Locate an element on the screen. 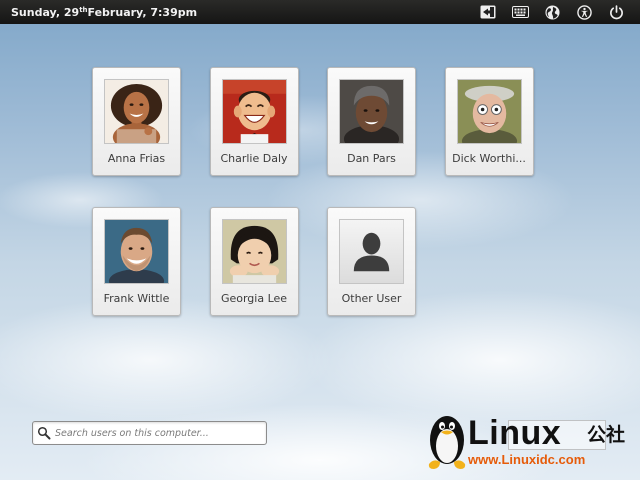 The width and height of the screenshot is (640, 480). user-name: Dan Pars is located at coordinates (371, 158).